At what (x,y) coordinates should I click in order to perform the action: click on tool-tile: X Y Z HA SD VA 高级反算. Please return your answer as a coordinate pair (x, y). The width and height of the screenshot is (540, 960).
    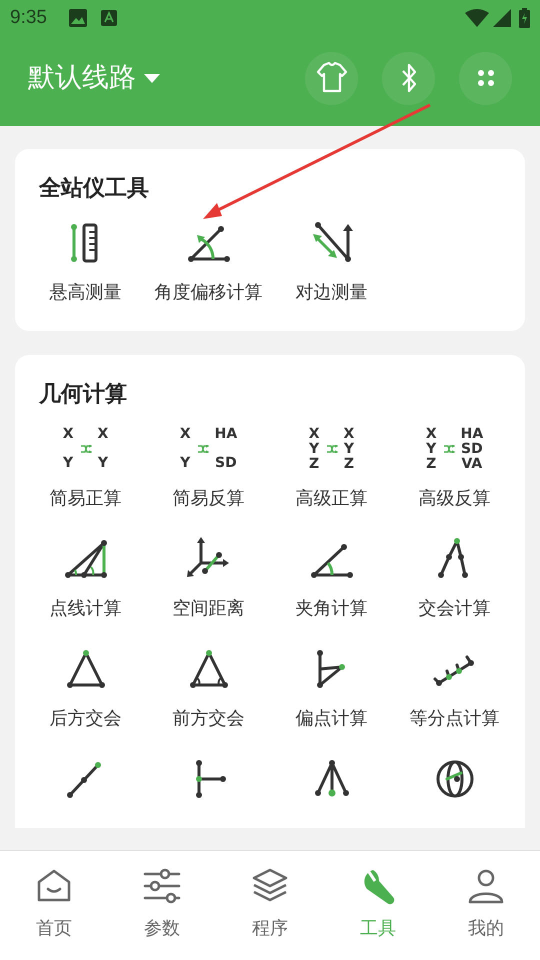
    Looking at the image, I should click on (454, 468).